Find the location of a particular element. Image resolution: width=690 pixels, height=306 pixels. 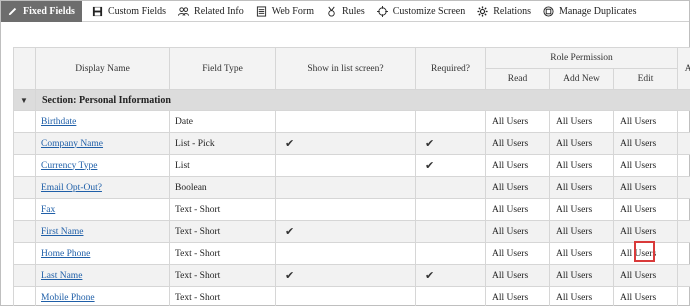

field-type-cell: Date is located at coordinates (222, 121).